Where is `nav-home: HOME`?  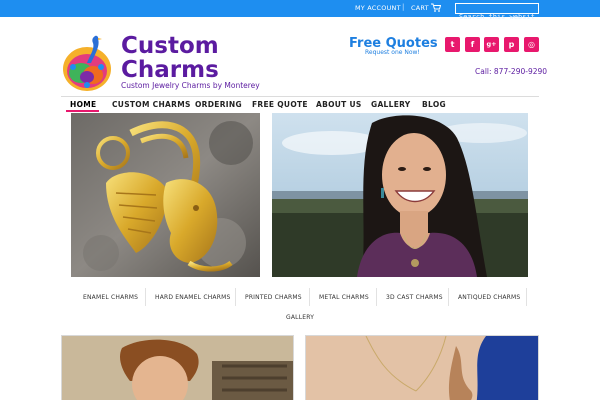
nav-home: HOME is located at coordinates (83, 104).